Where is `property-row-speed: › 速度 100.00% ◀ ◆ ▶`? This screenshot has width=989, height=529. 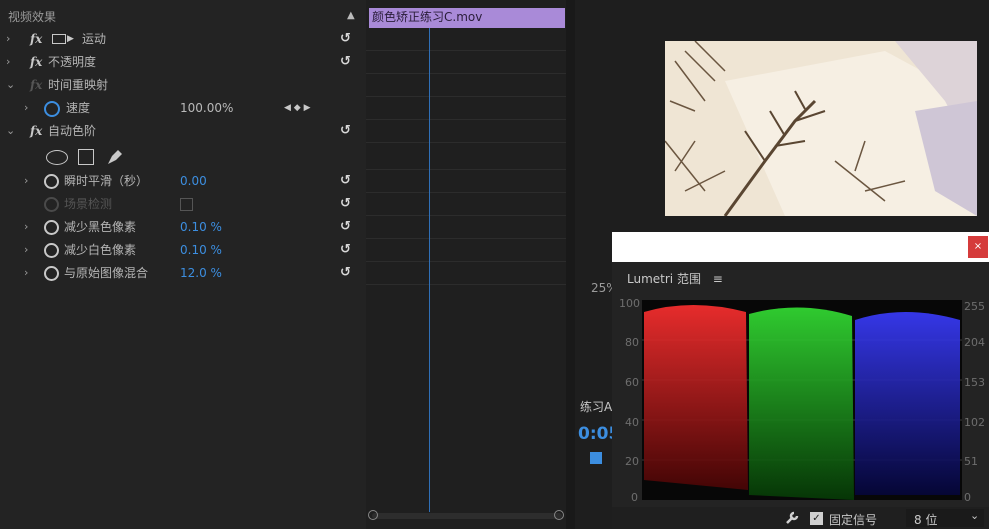
property-row-speed: › 速度 100.00% ◀ ◆ ▶ is located at coordinates (183, 108).